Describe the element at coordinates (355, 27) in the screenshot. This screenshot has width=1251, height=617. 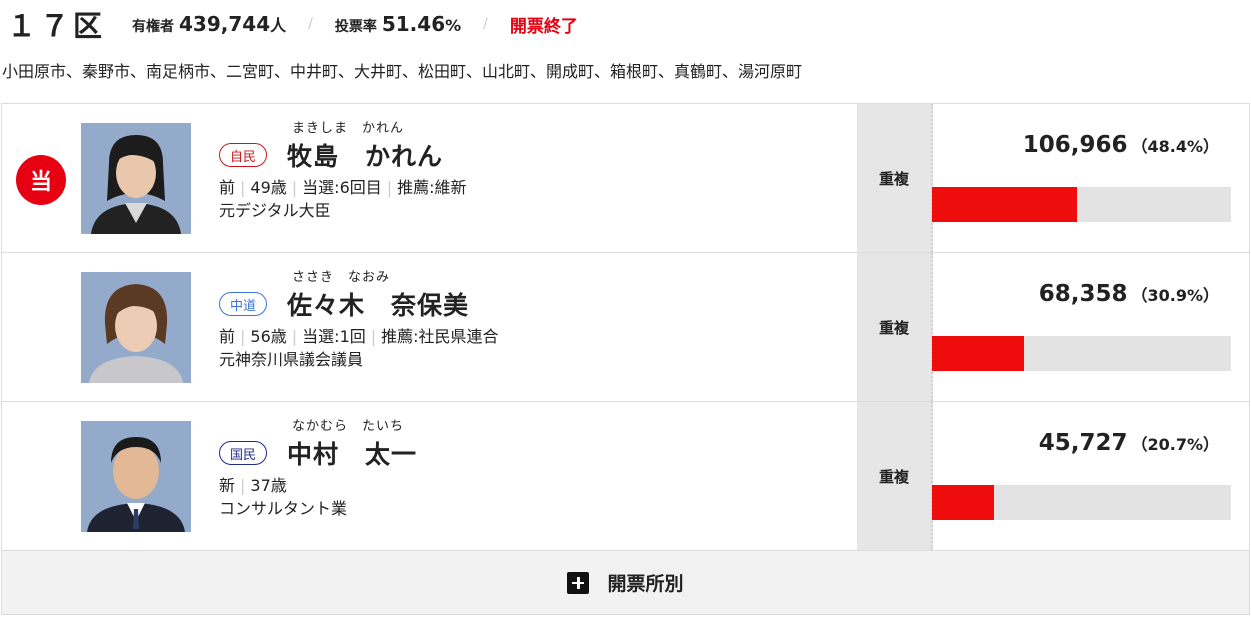
I see `turnout-label: 投票率` at that location.